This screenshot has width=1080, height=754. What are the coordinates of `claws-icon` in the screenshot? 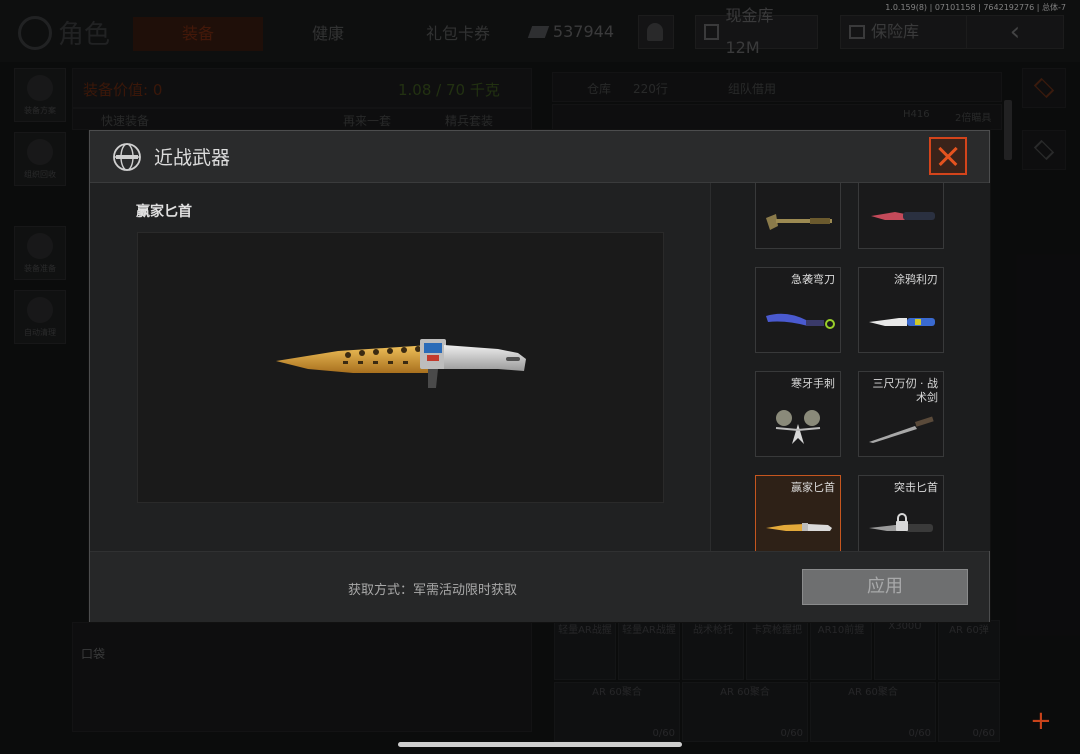 It's located at (798, 427).